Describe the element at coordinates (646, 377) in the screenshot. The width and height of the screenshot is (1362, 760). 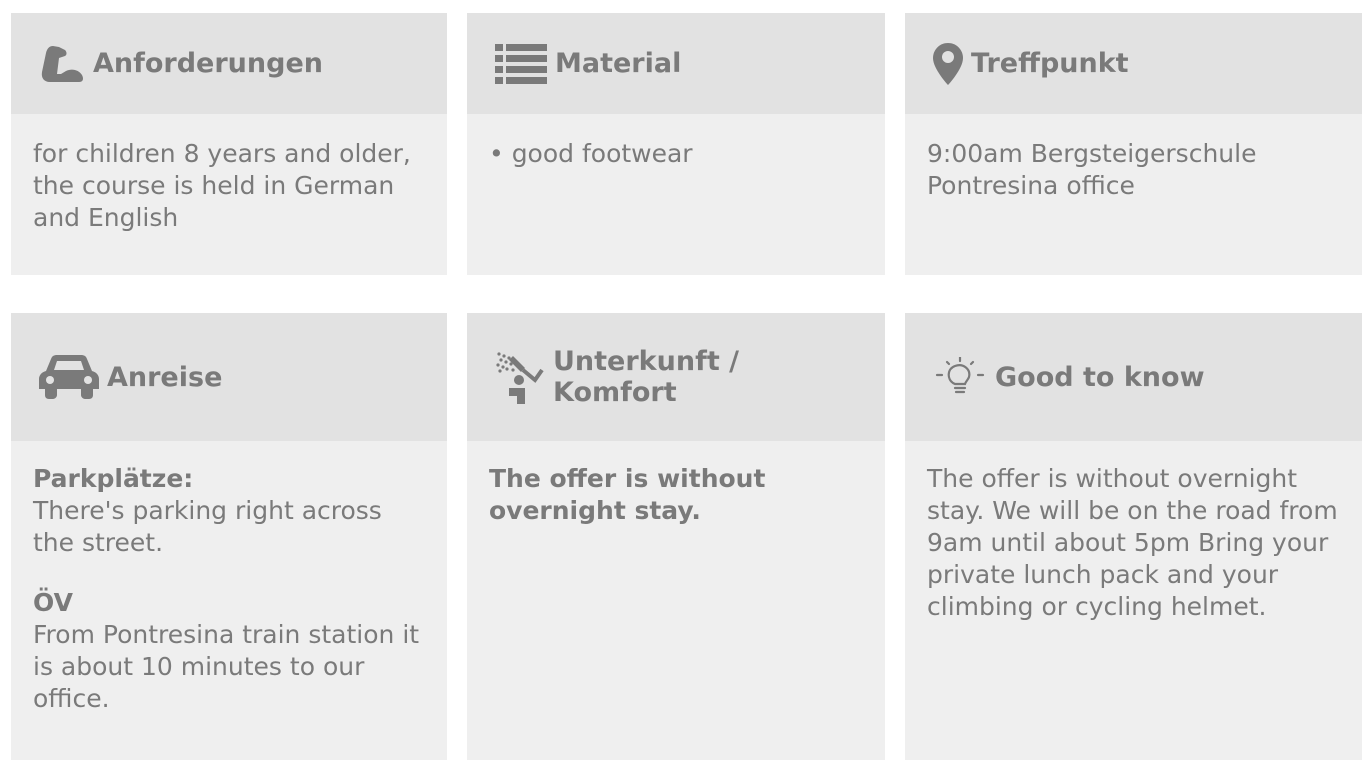
I see `card-title: Unterkunft / Komfort` at that location.